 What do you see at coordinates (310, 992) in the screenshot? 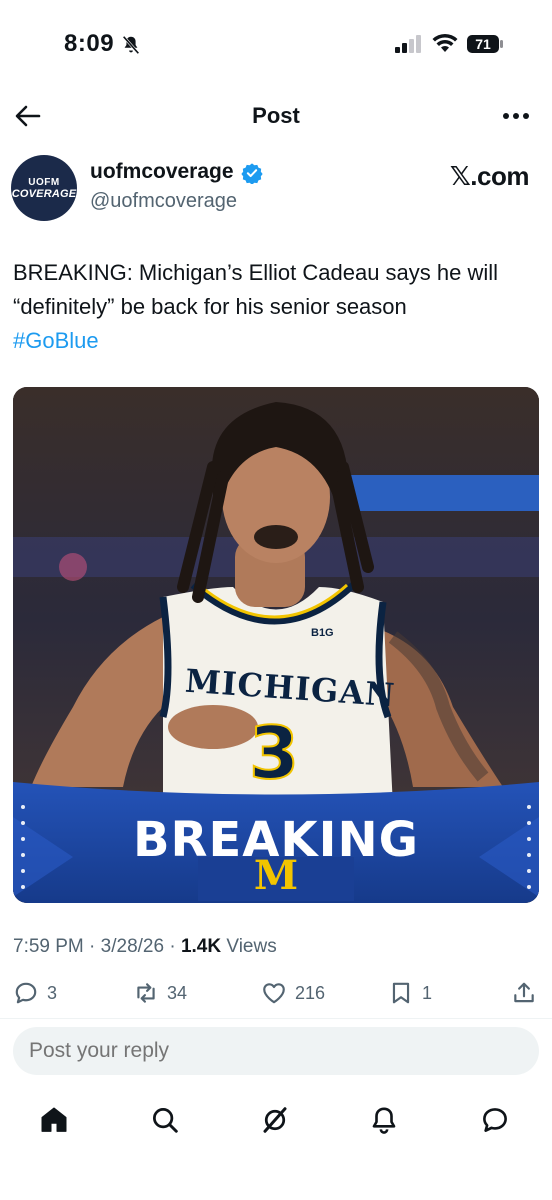
I see `like-count: 216` at bounding box center [310, 992].